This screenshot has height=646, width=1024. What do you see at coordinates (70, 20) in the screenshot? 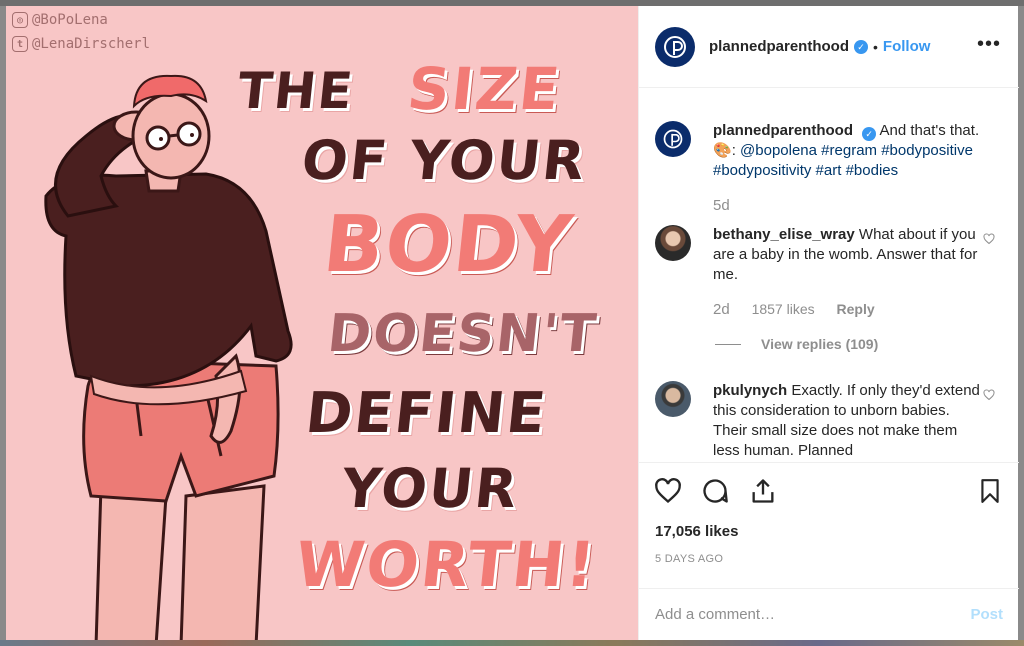
I see `credit-handle: @BoPoLena` at bounding box center [70, 20].